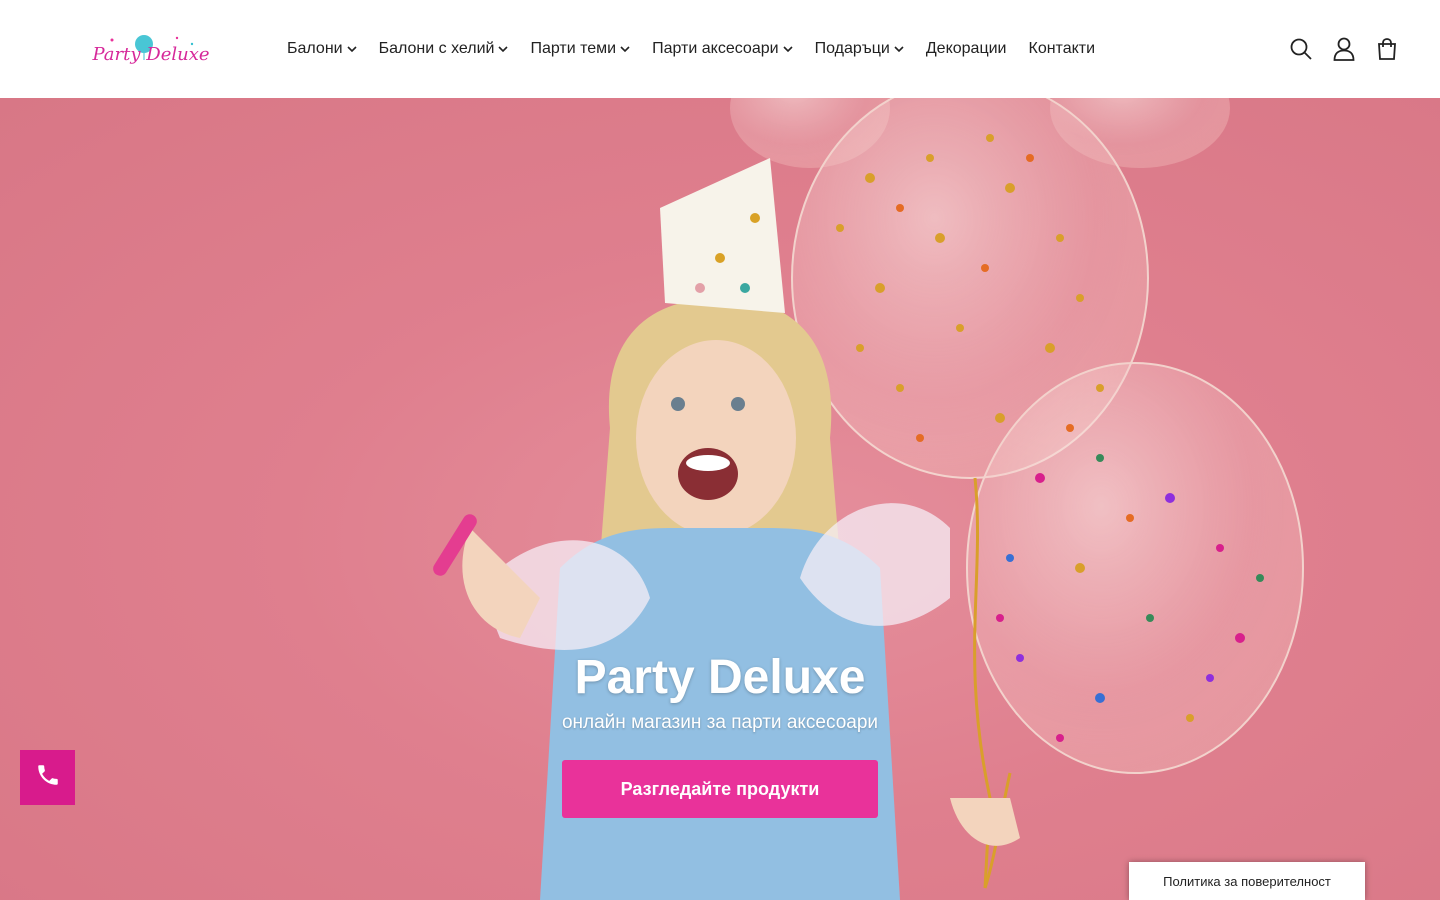 This screenshot has height=900, width=1440. I want to click on nav-item-helium-balloons: Балони с хелий, so click(444, 49).